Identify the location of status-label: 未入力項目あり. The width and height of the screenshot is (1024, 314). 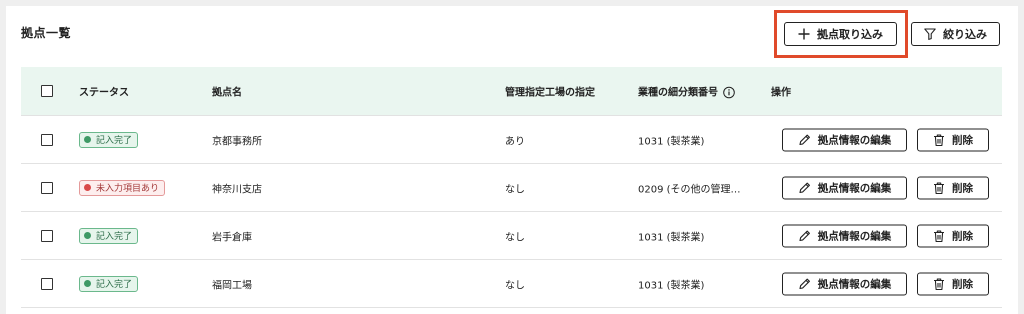
(128, 189).